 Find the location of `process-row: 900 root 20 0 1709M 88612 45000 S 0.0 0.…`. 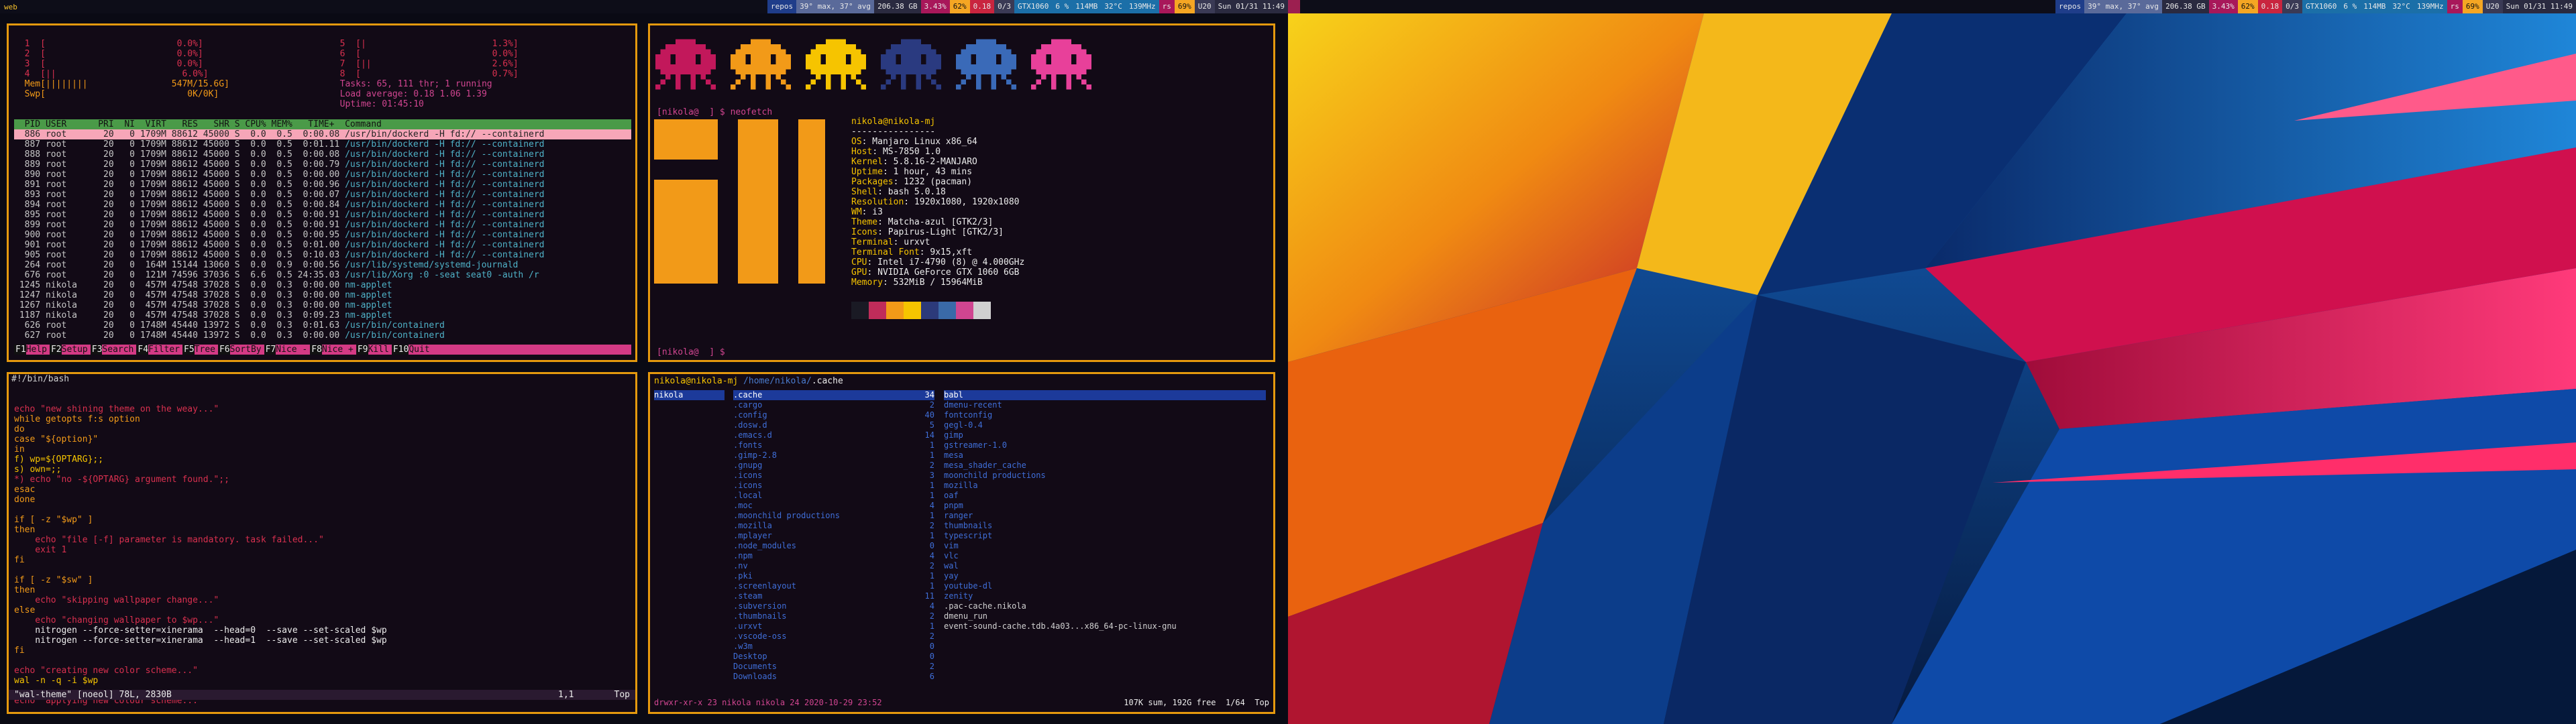

process-row: 900 root 20 0 1709M 88612 45000 S 0.0 0.… is located at coordinates (322, 235).